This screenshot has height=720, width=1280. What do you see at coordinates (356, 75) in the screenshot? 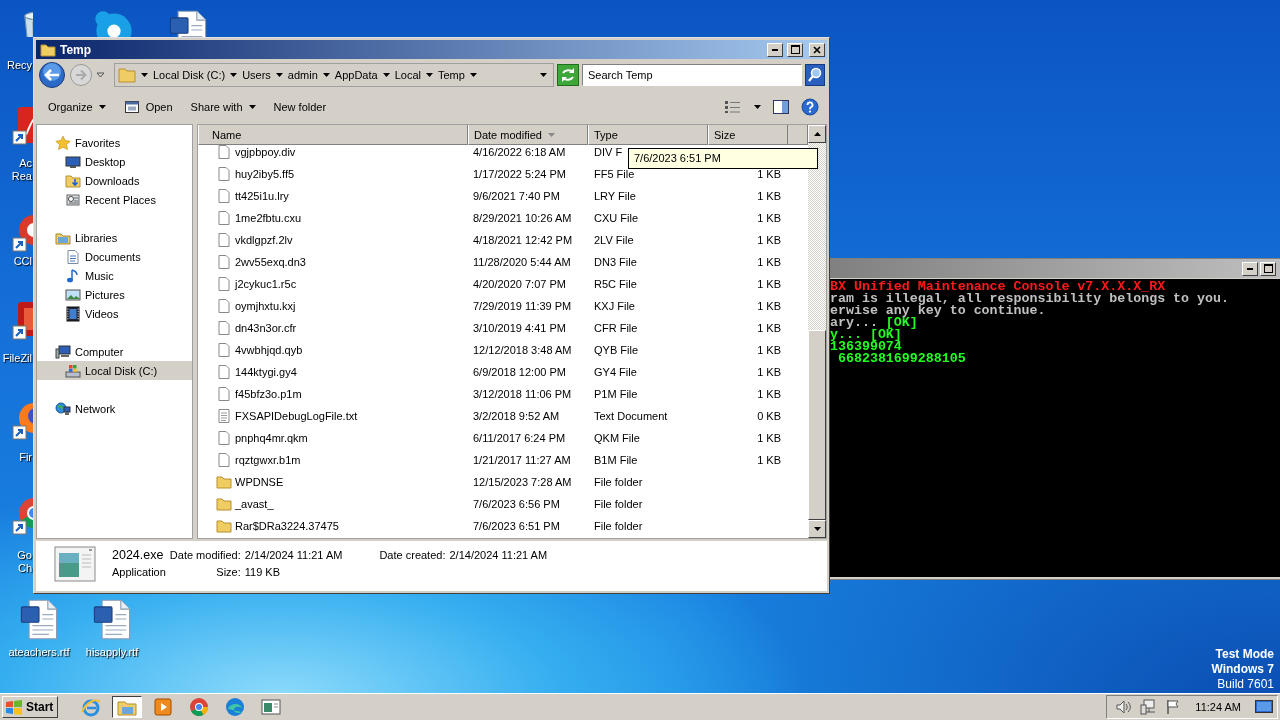
I see `breadcrumb-item: AppData` at bounding box center [356, 75].